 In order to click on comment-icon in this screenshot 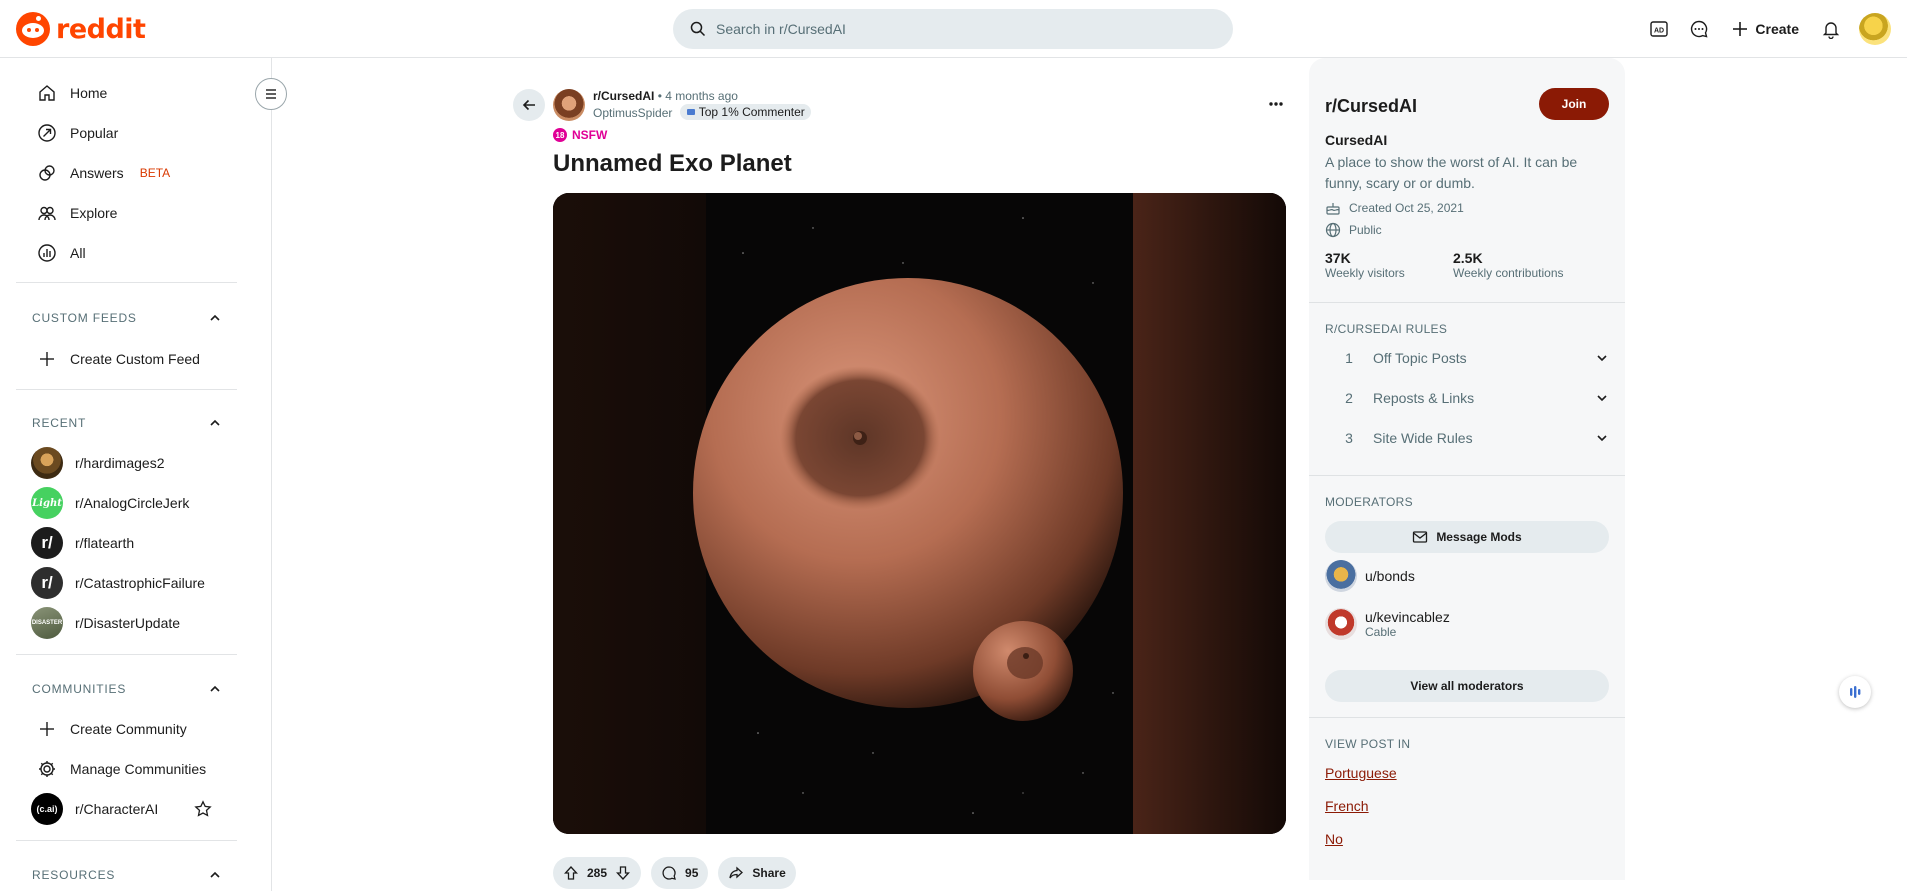, I will do `click(669, 873)`.